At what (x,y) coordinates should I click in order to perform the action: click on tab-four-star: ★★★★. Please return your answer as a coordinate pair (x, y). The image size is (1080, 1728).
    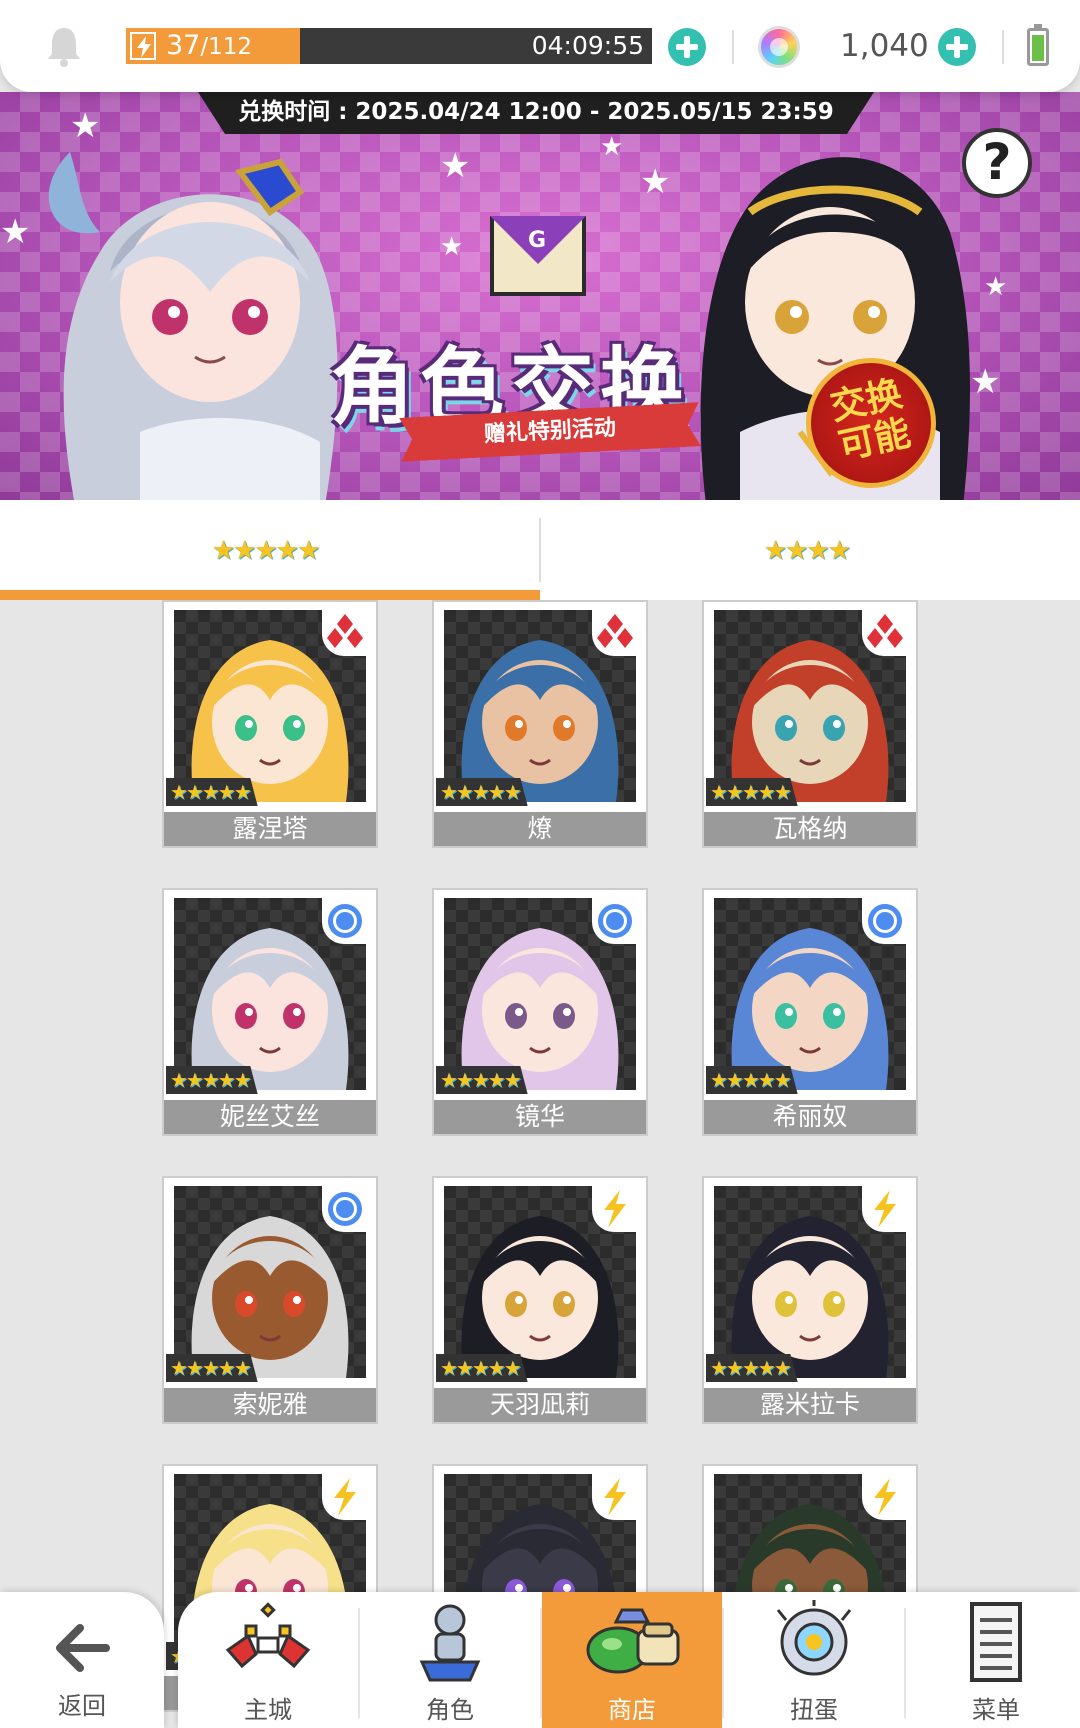
    Looking at the image, I should click on (810, 550).